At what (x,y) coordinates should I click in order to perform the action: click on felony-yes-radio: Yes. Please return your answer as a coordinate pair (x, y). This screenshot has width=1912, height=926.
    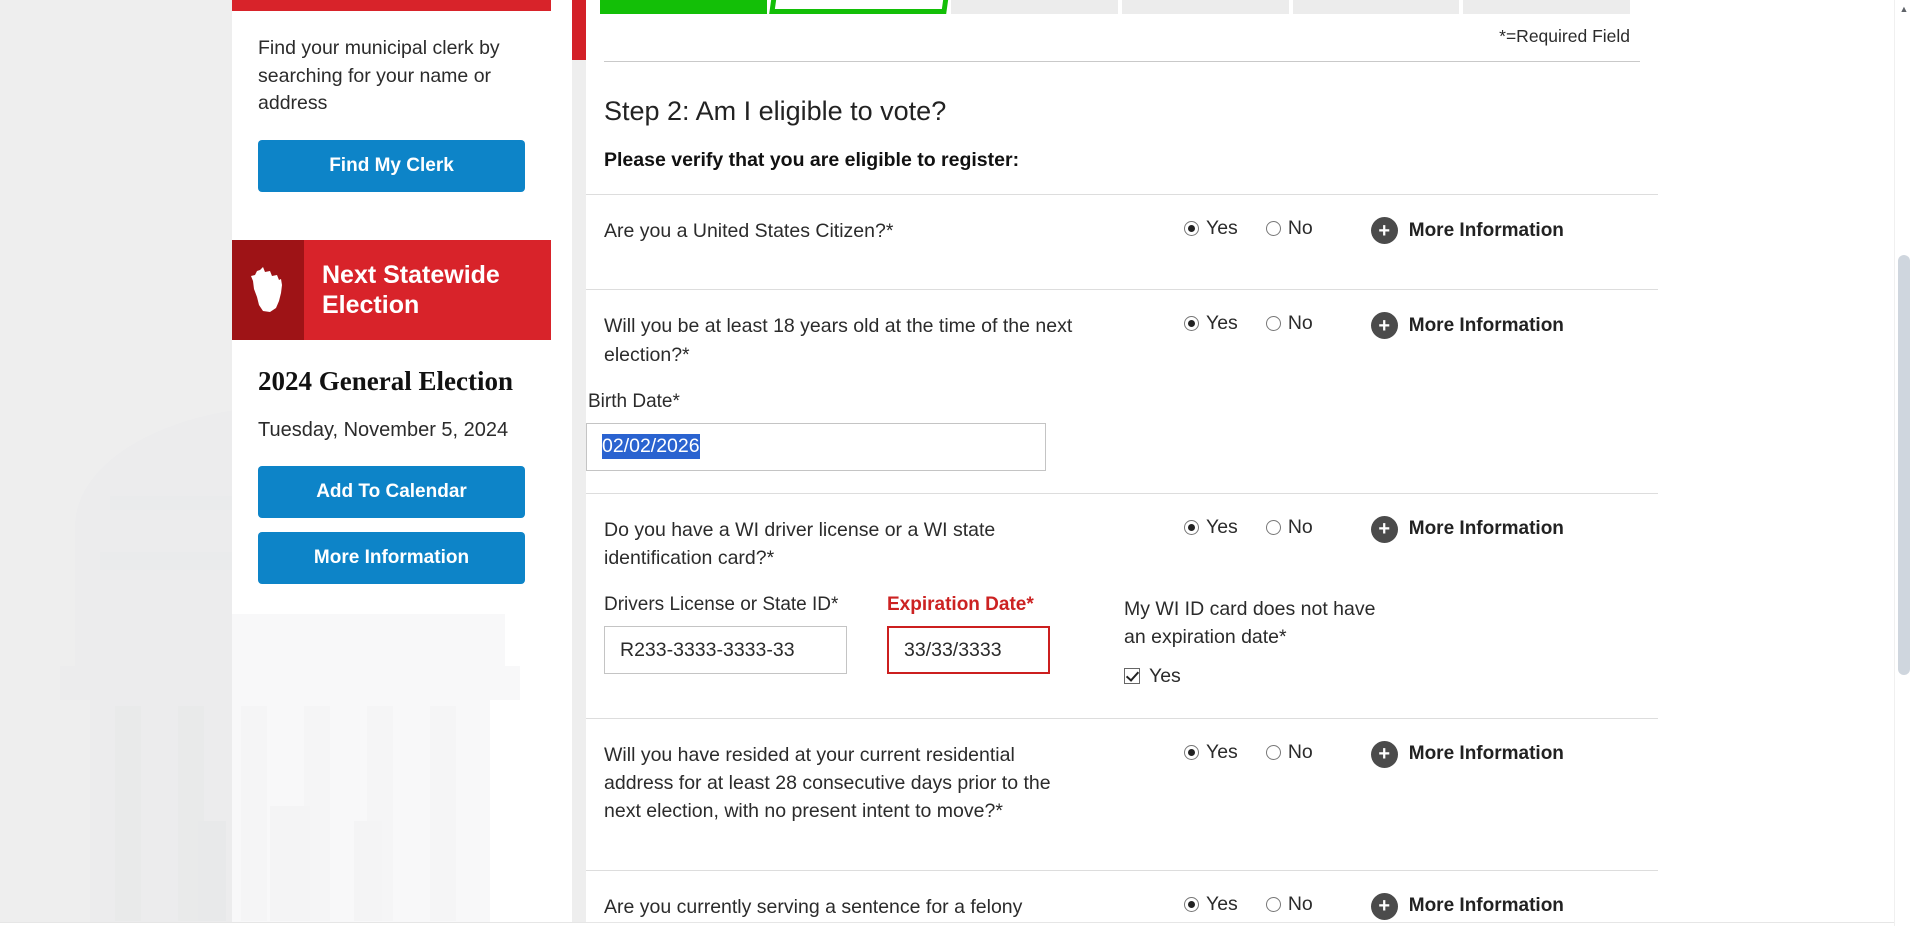
    Looking at the image, I should click on (1211, 904).